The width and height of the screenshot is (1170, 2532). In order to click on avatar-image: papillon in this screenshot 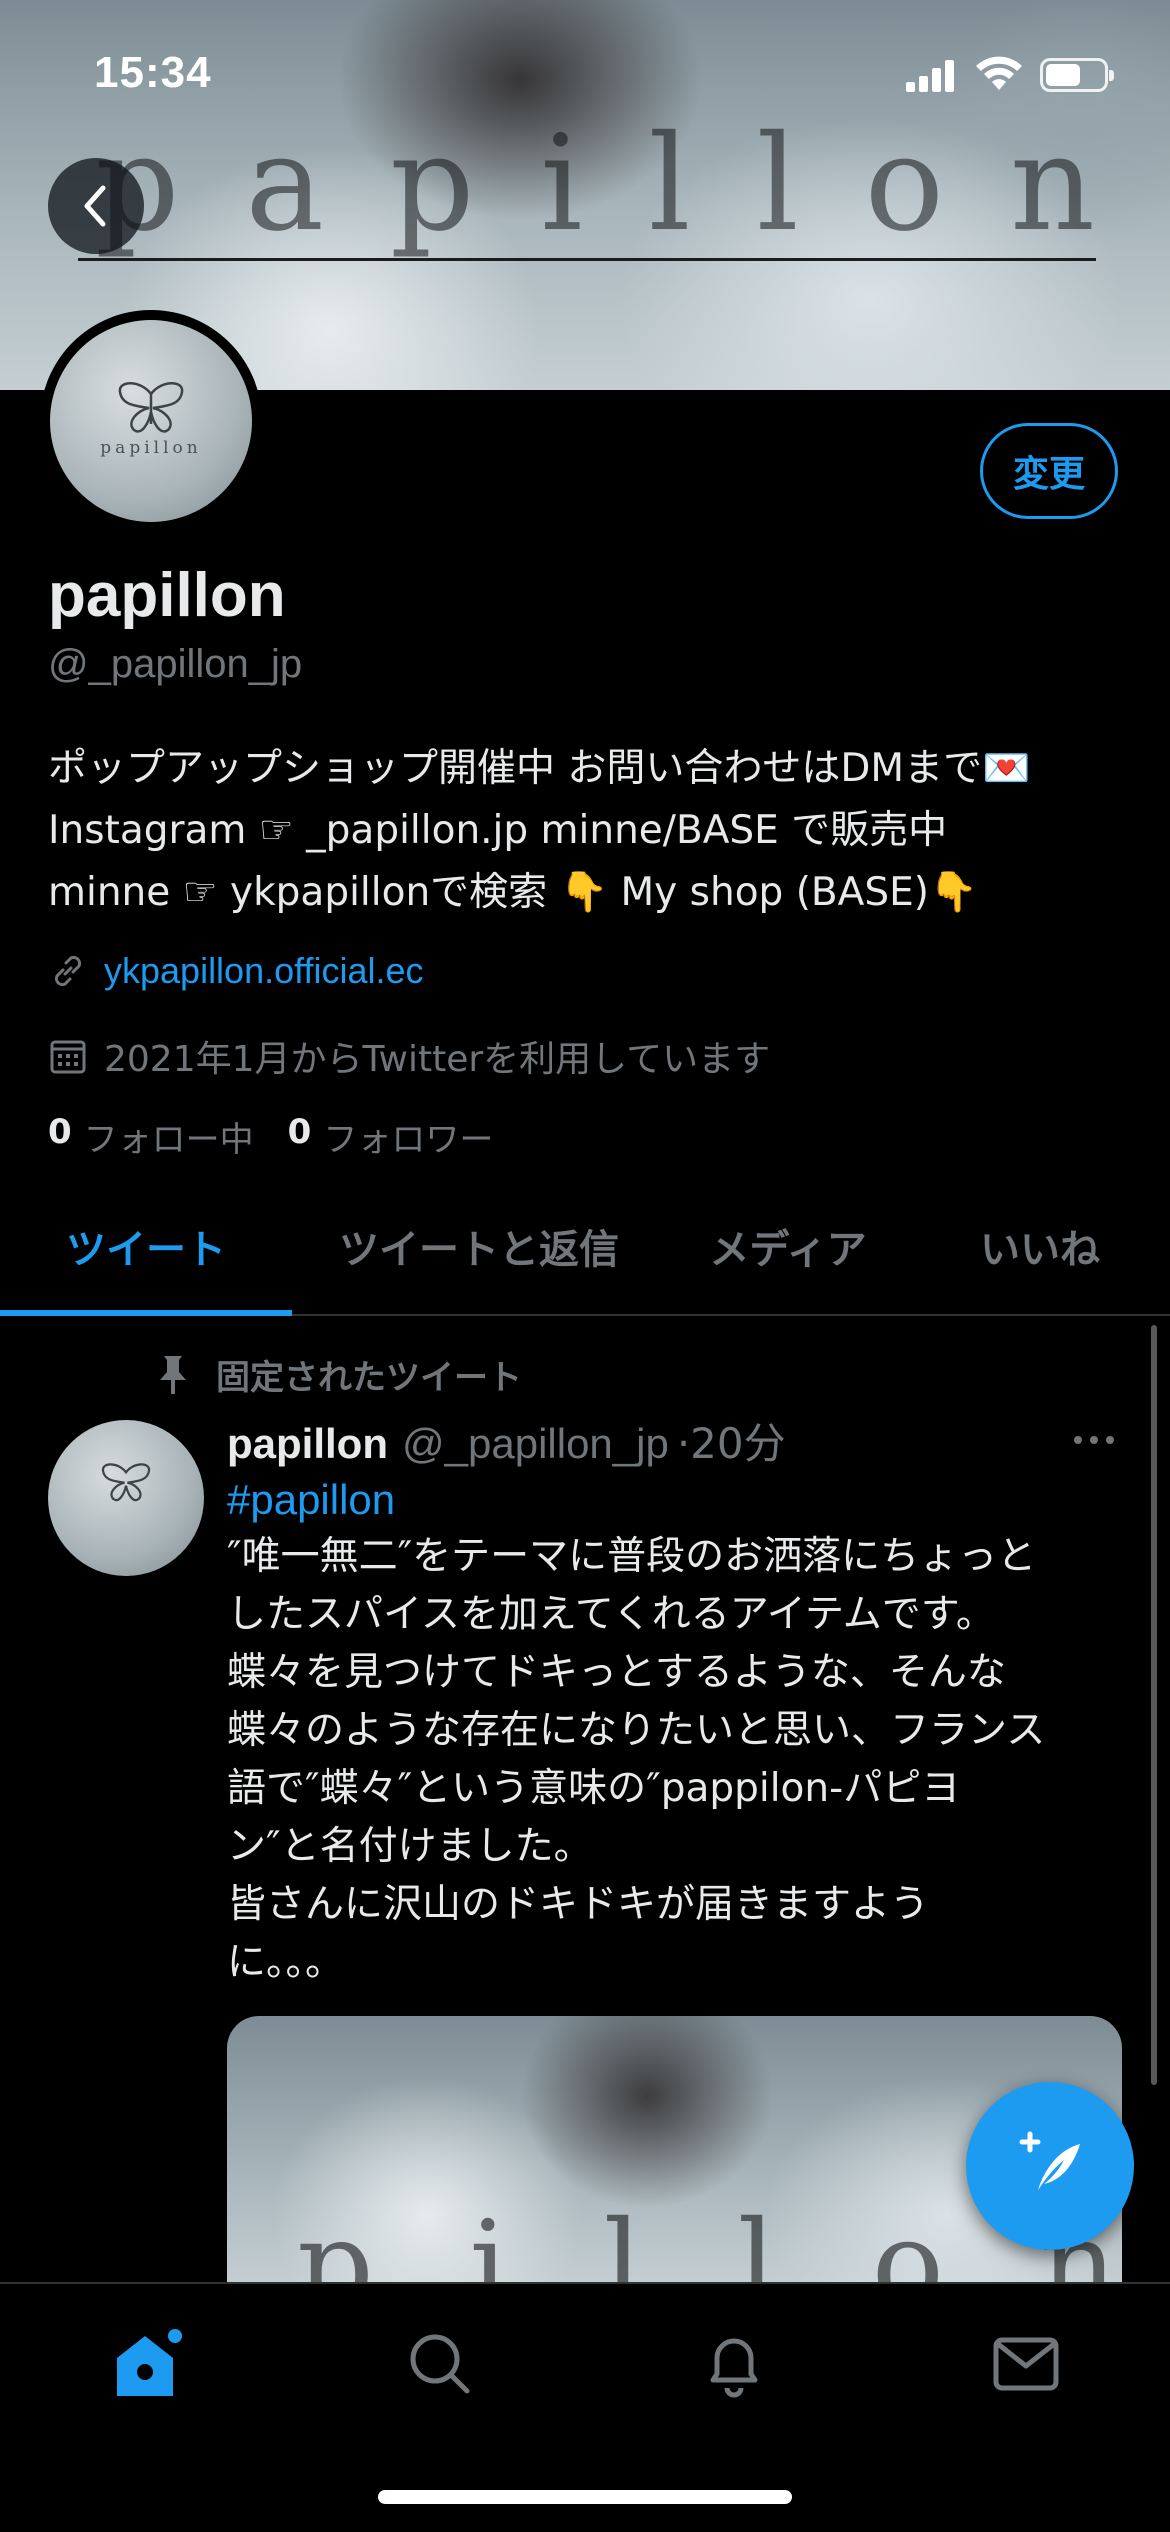, I will do `click(151, 421)`.